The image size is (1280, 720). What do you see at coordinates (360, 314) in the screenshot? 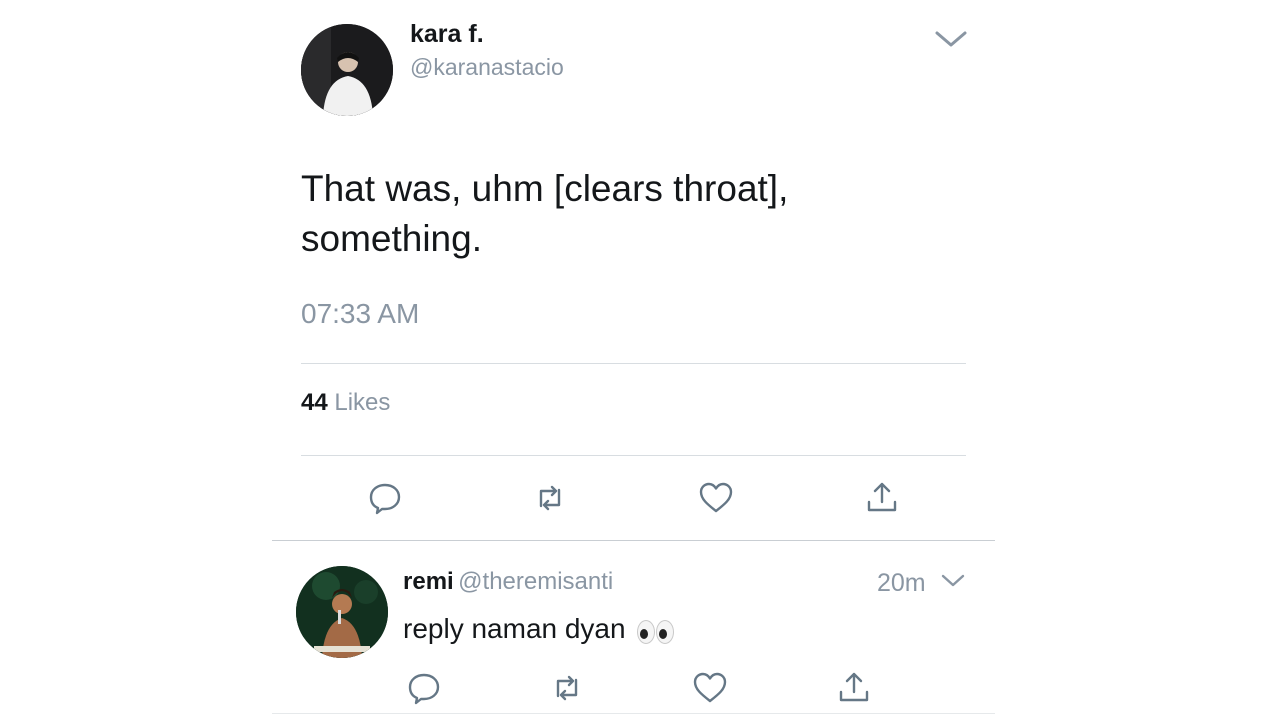
I see `tweet-timestamp: 07:33 AM` at bounding box center [360, 314].